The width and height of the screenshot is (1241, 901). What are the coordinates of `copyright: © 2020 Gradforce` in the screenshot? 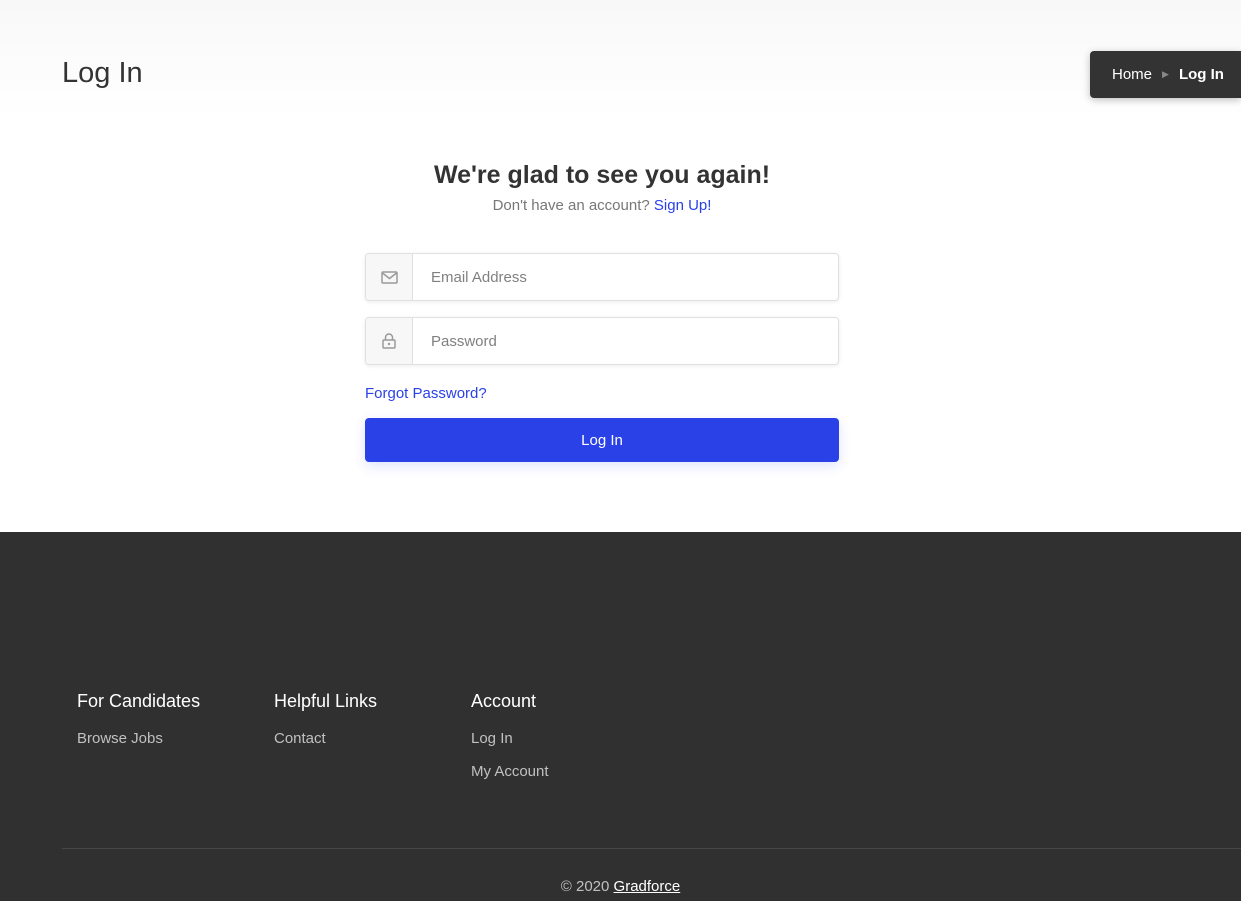 It's located at (620, 887).